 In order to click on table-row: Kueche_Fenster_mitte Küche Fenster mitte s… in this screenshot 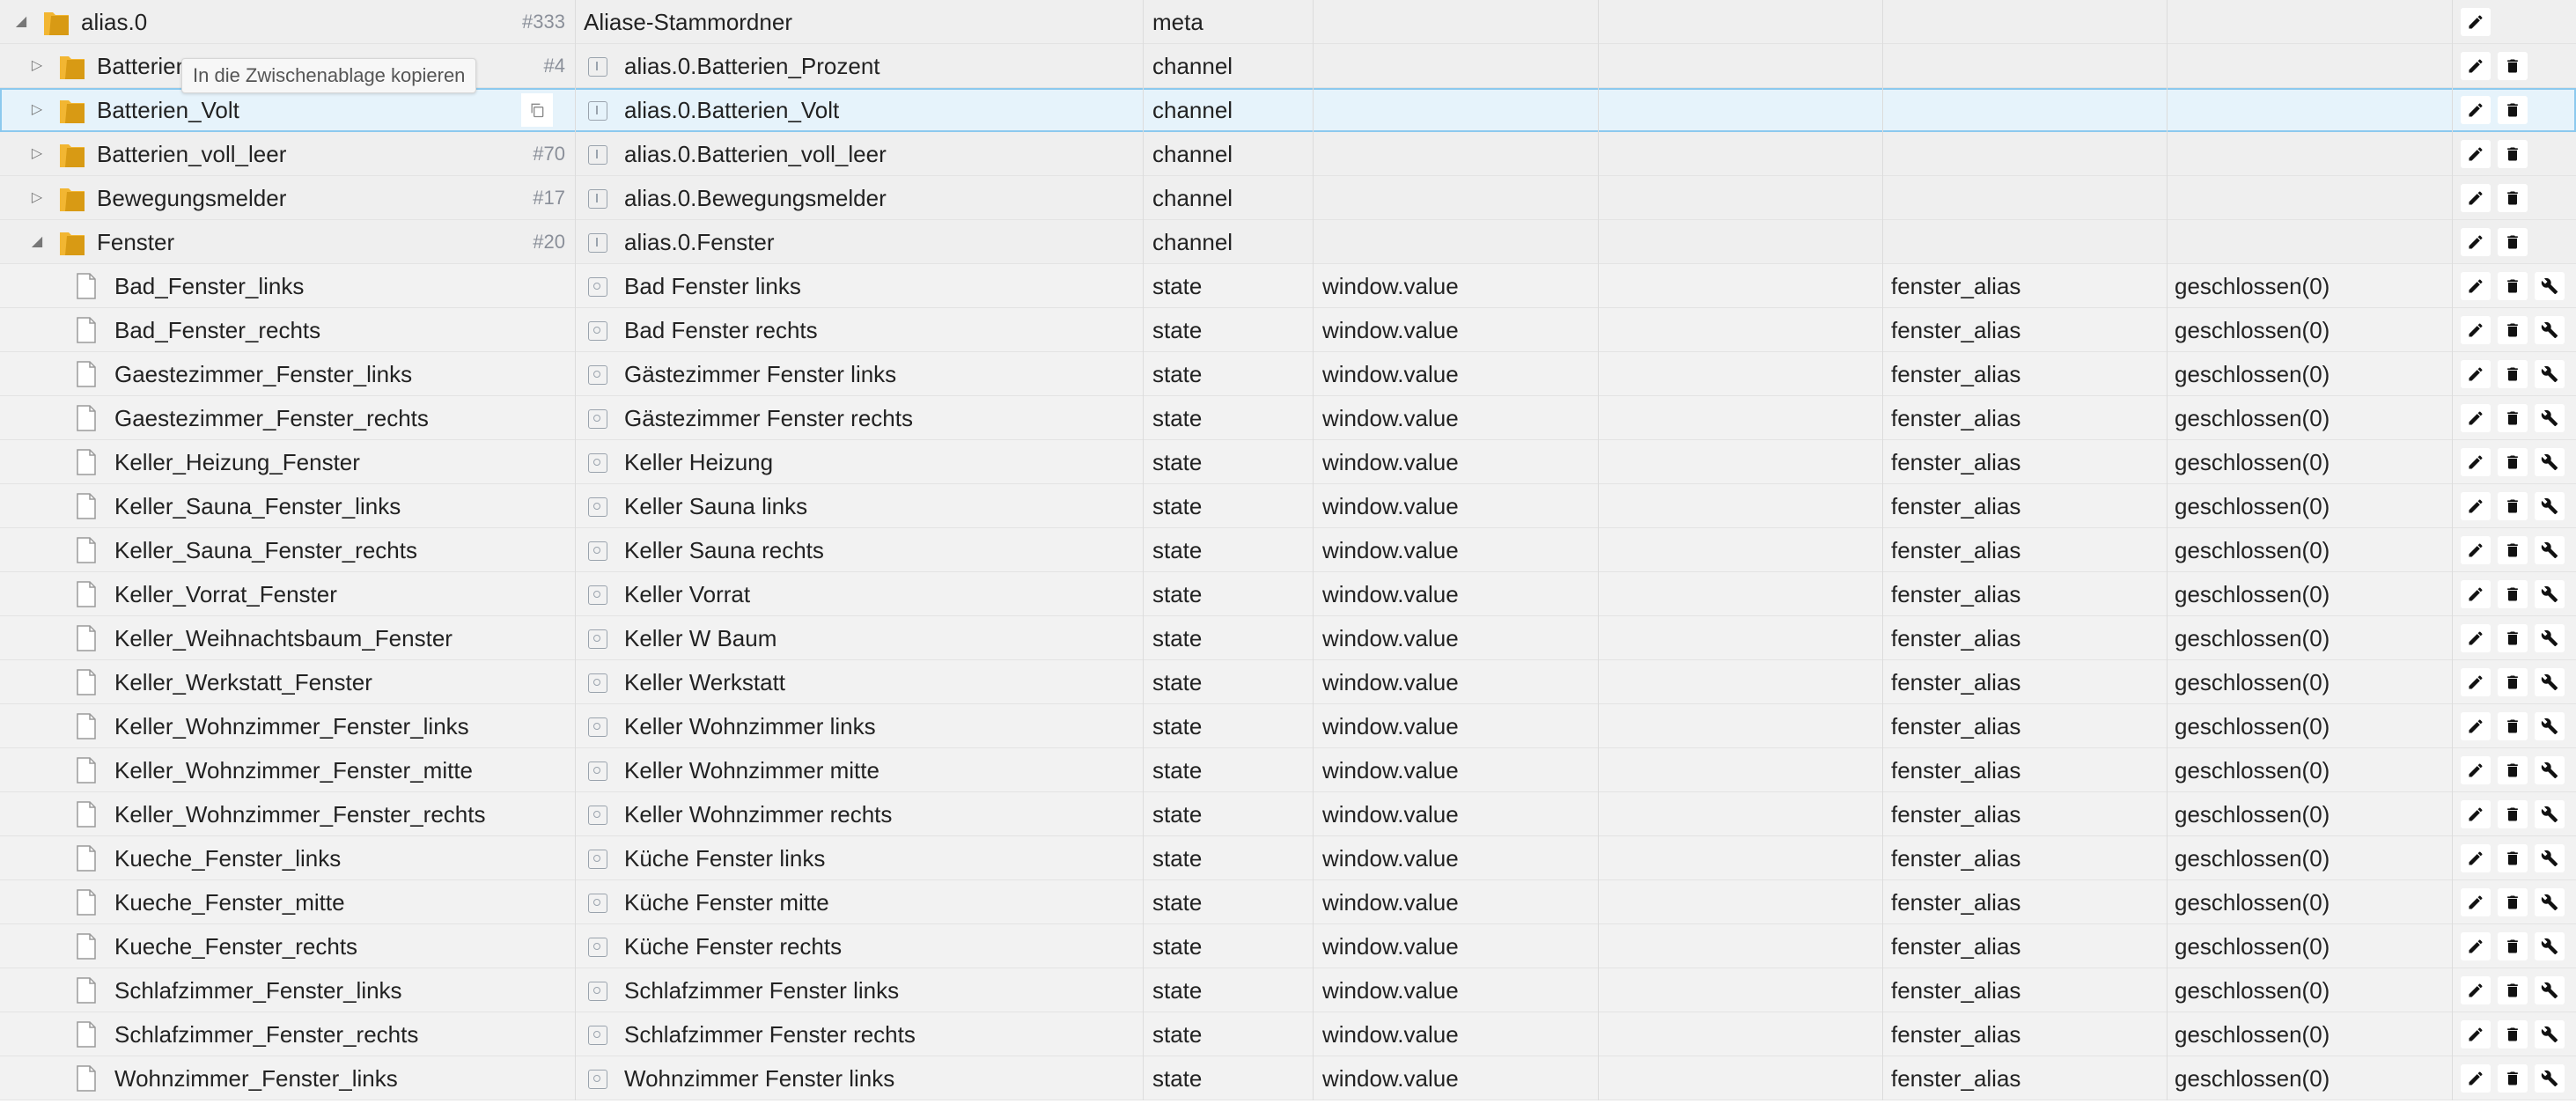, I will do `click(1288, 902)`.